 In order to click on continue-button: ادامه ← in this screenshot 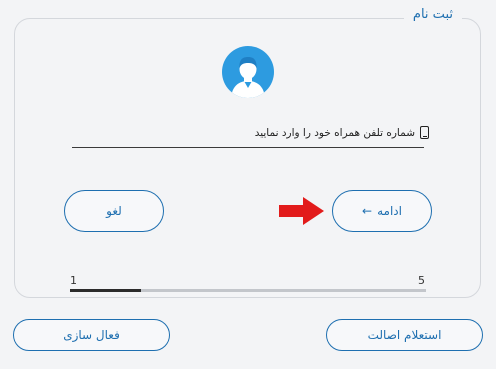, I will do `click(382, 211)`.